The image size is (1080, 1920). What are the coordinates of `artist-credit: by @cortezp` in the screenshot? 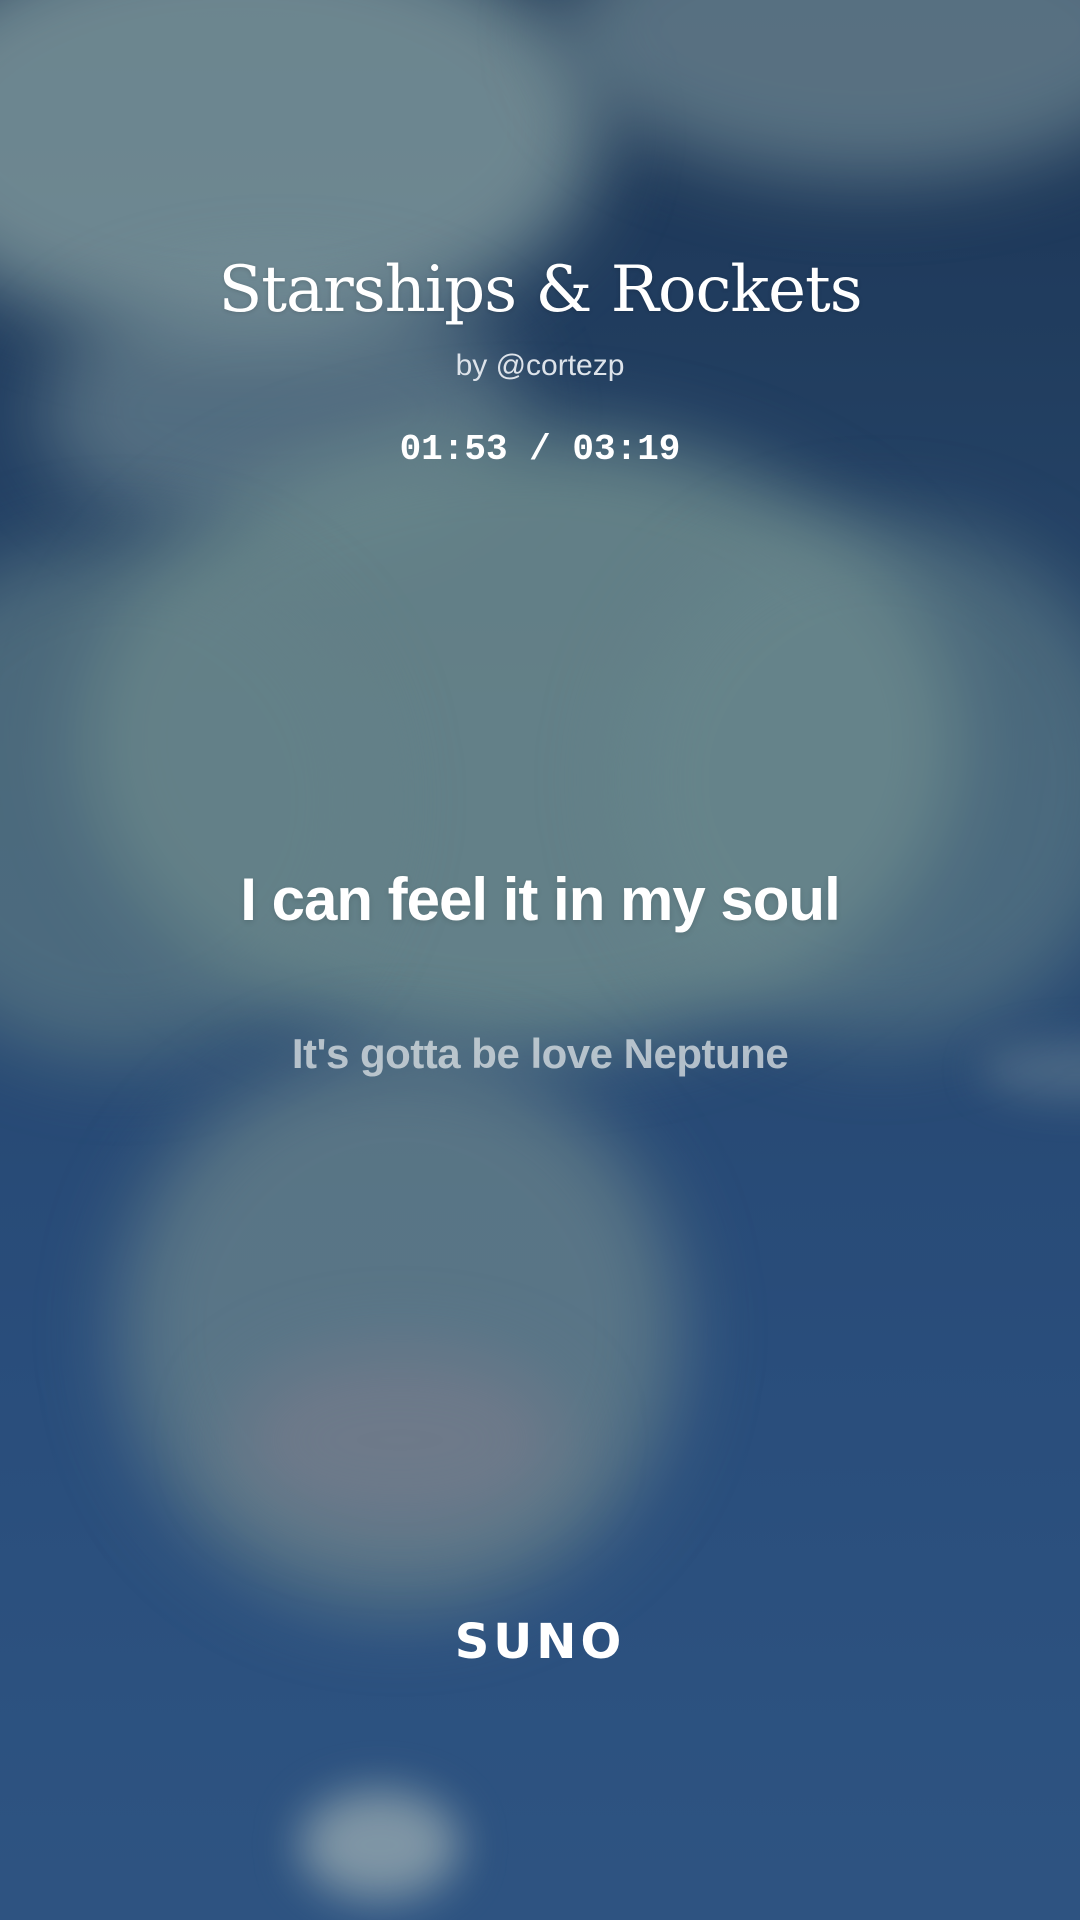 It's located at (540, 366).